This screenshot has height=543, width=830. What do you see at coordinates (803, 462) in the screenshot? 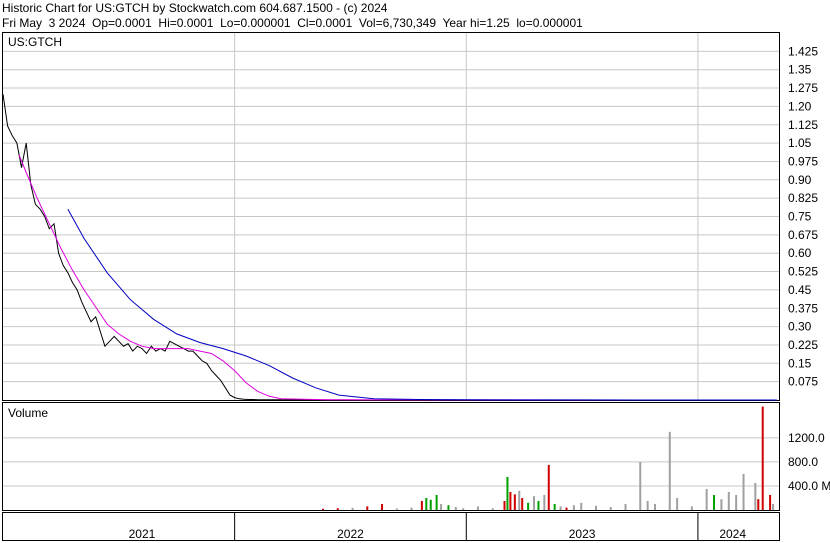
I see `volume-y-tick-label: 800.0` at bounding box center [803, 462].